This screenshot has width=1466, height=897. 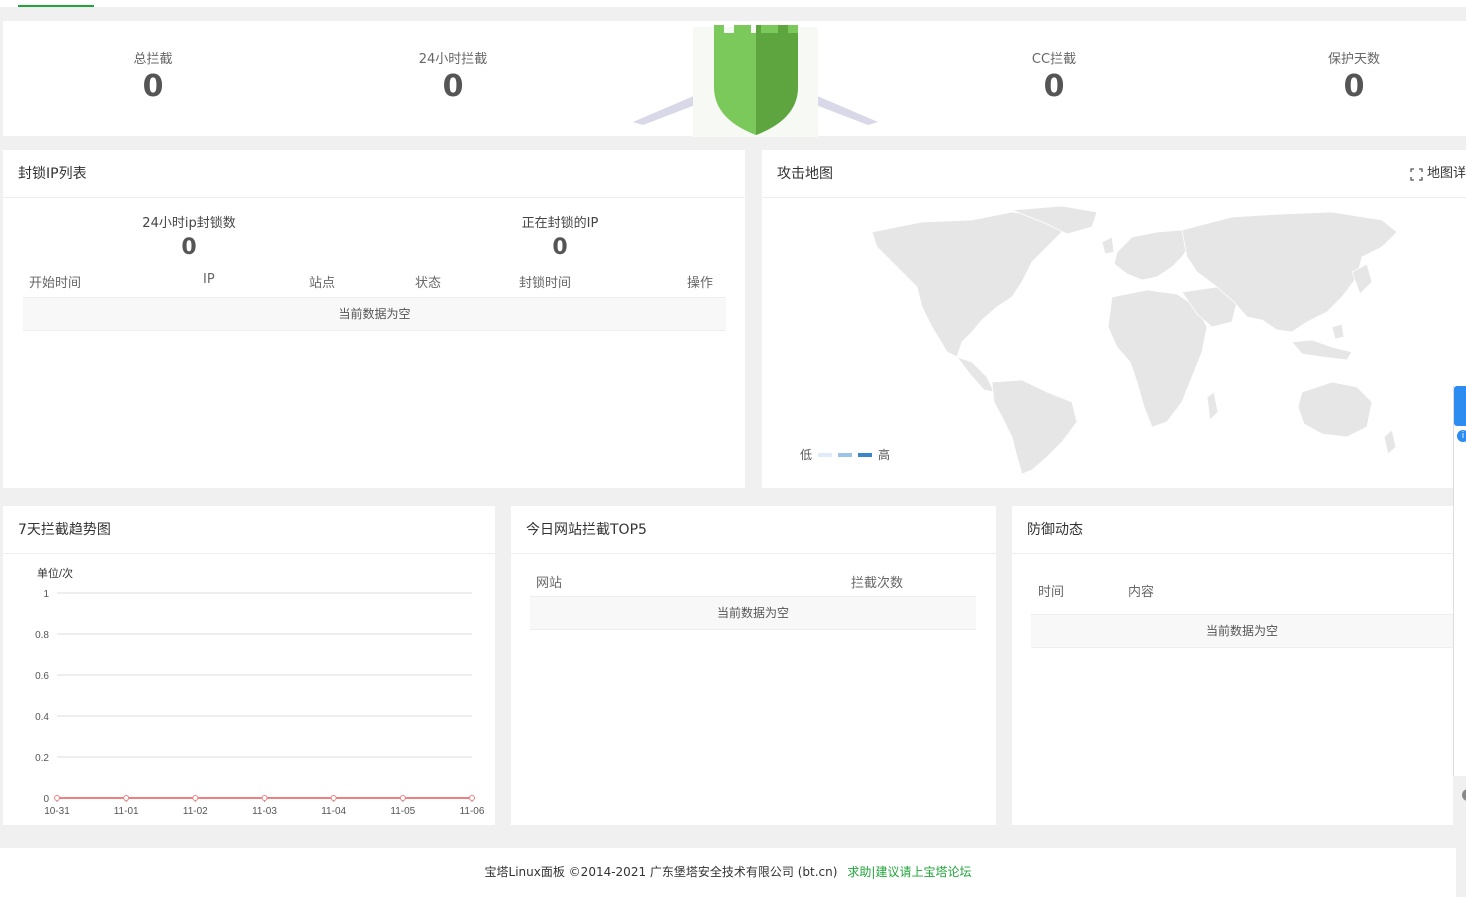 What do you see at coordinates (472, 811) in the screenshot?
I see `x-tick-label: 11-06` at bounding box center [472, 811].